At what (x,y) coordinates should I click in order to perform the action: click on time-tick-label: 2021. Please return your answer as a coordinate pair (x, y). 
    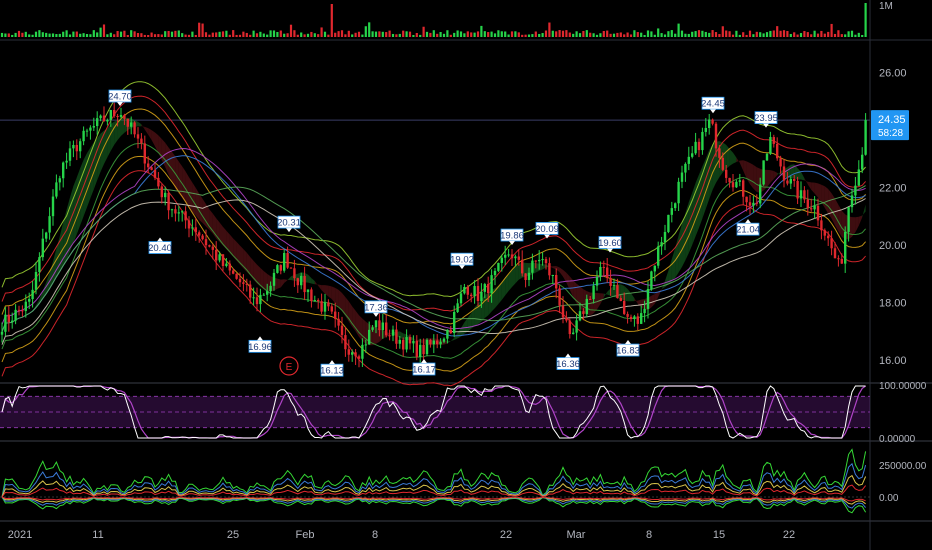
    Looking at the image, I should click on (20, 535).